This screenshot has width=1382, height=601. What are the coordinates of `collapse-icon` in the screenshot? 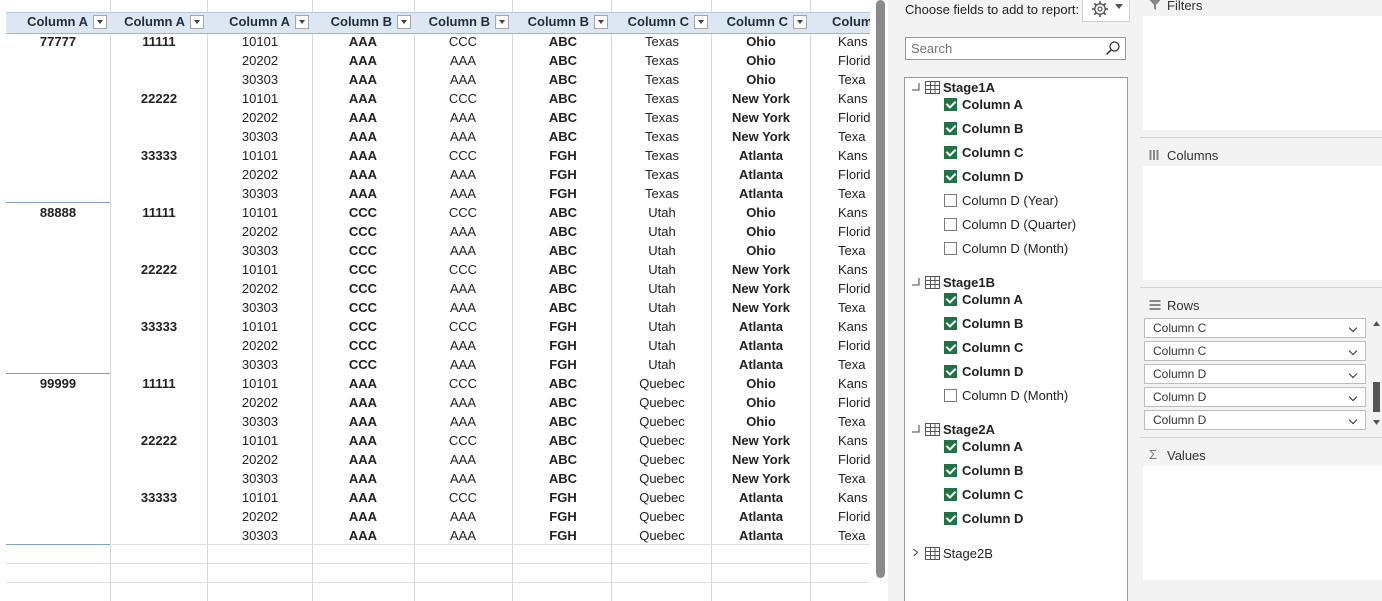 It's located at (915, 281).